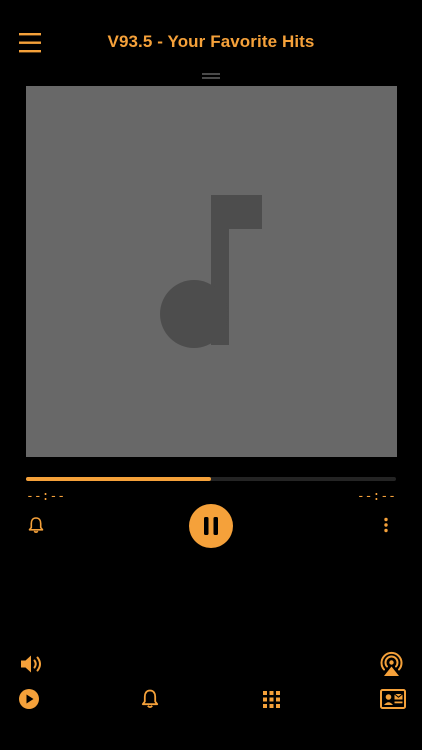 This screenshot has height=750, width=422. I want to click on play-pause-button, so click(211, 526).